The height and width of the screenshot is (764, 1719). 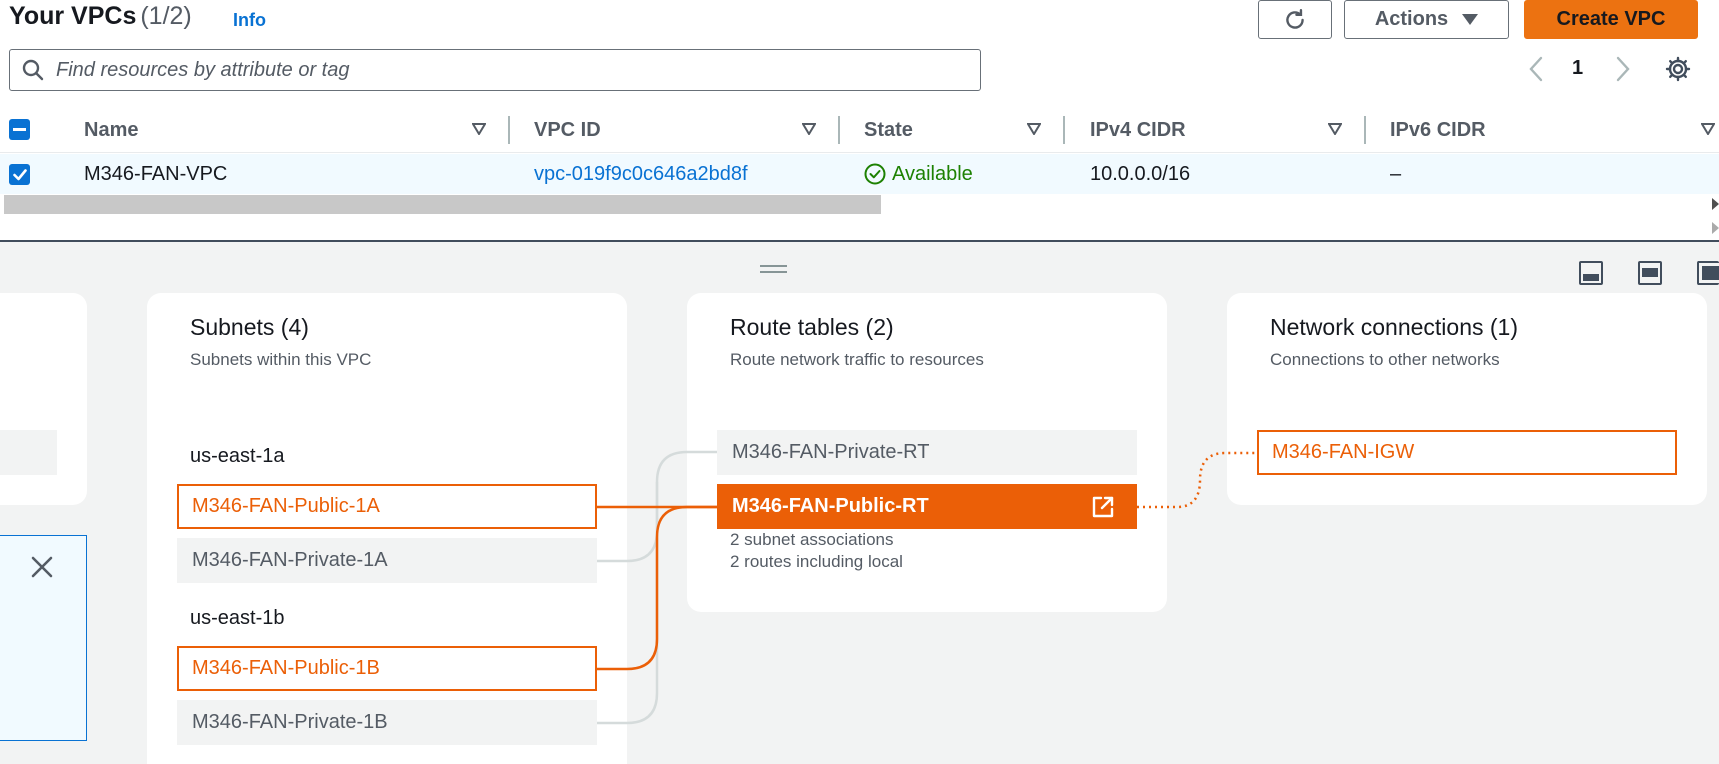 What do you see at coordinates (42, 567) in the screenshot?
I see `close-icon` at bounding box center [42, 567].